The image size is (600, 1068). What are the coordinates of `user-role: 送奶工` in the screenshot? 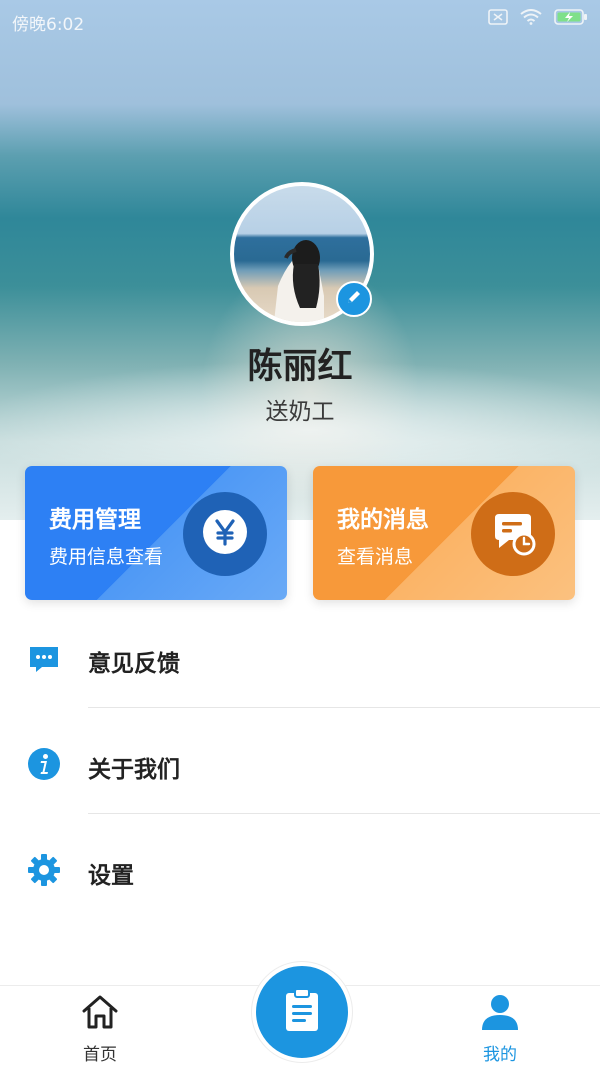 It's located at (300, 412).